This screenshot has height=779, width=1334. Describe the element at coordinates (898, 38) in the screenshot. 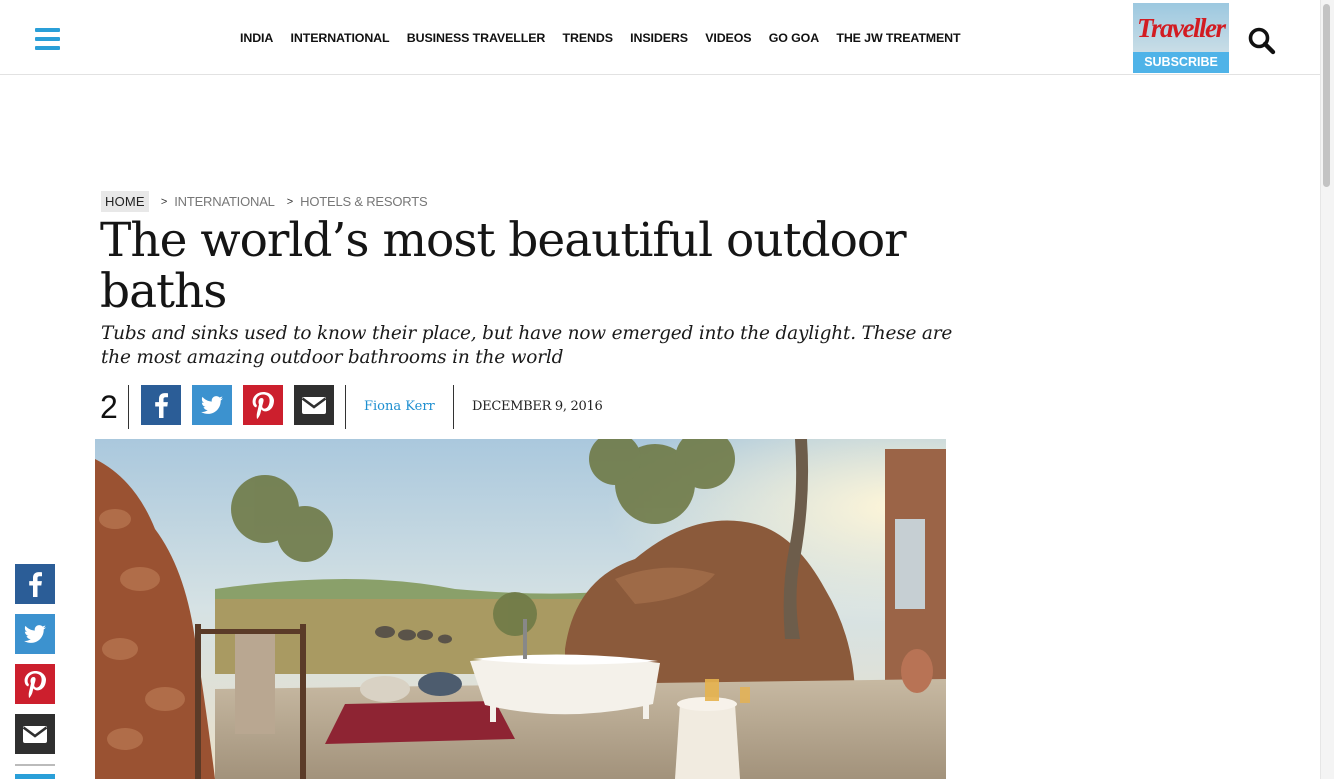

I see `nav-item-jw-treatment: THE JW TREATMENT` at that location.